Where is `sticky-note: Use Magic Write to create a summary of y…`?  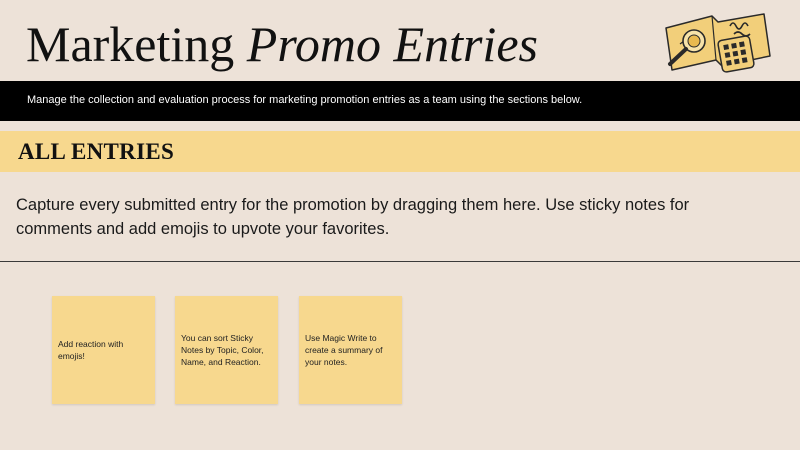
sticky-note: Use Magic Write to create a summary of y… is located at coordinates (350, 350).